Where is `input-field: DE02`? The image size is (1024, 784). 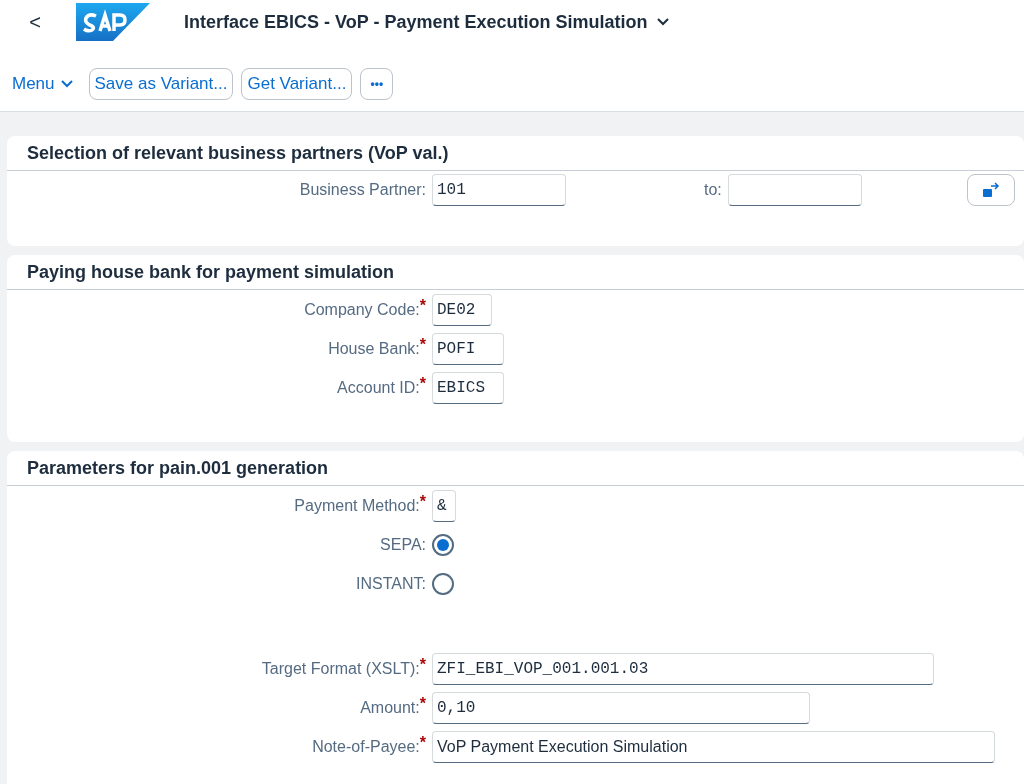 input-field: DE02 is located at coordinates (462, 310).